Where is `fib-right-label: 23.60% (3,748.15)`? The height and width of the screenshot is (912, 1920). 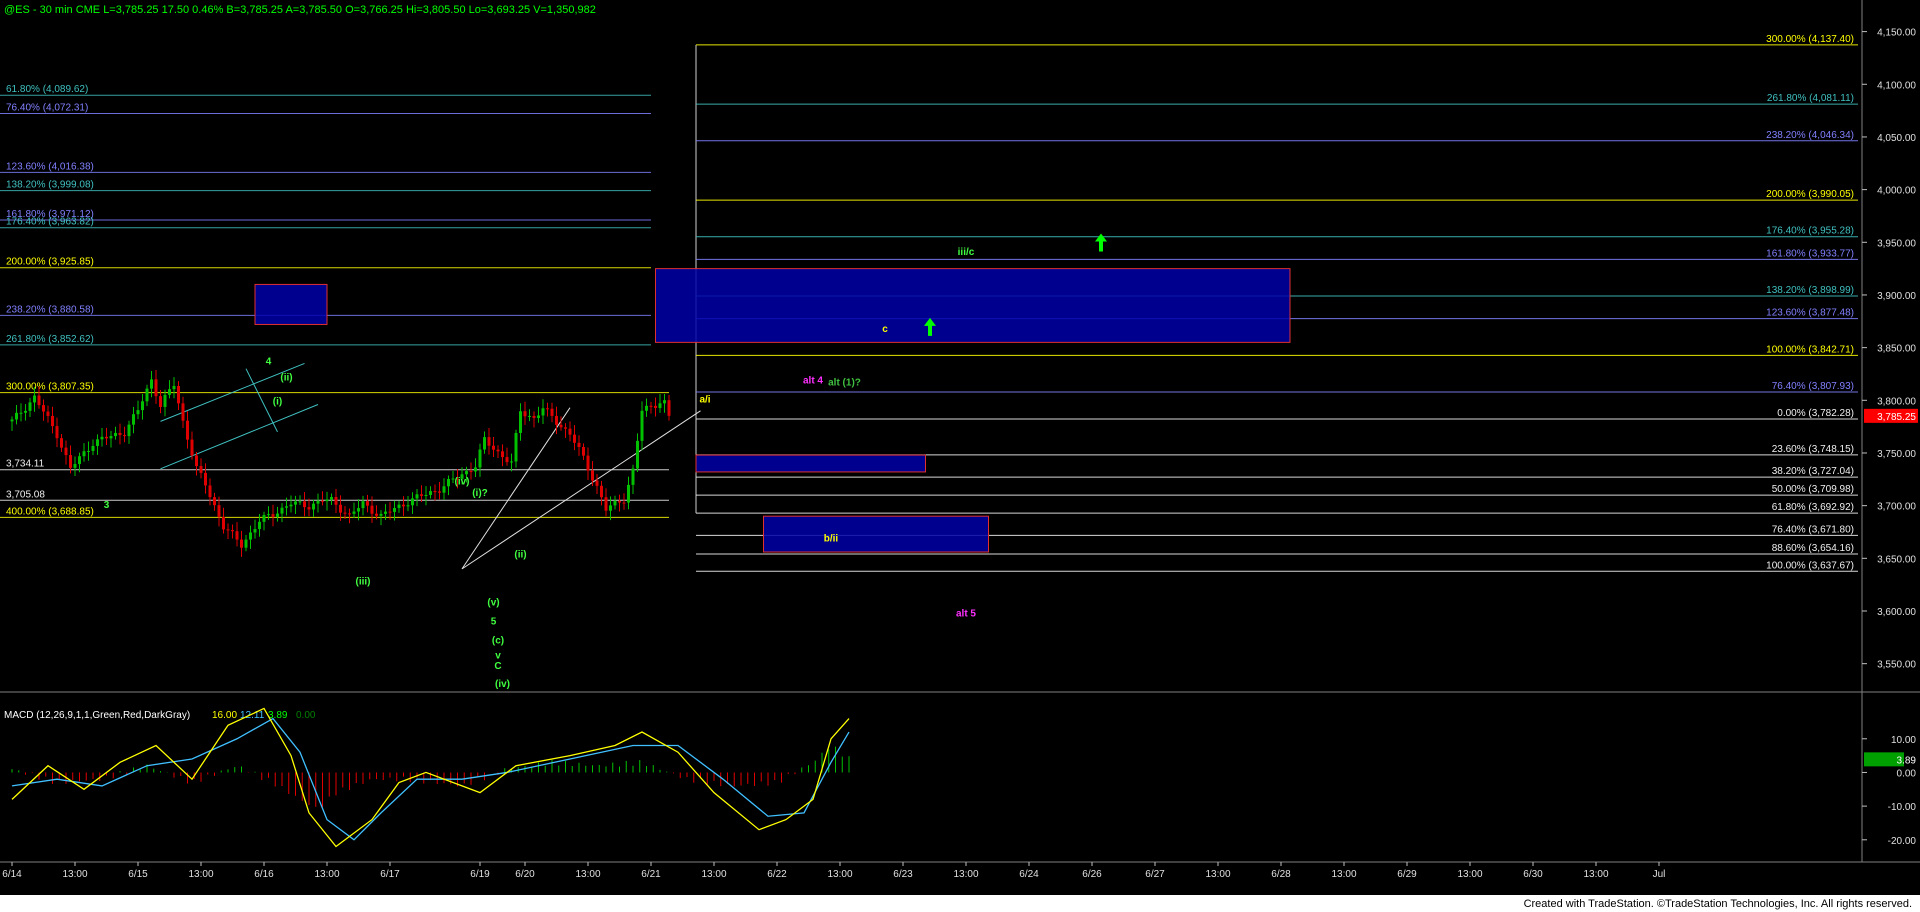
fib-right-label: 23.60% (3,748.15) is located at coordinates (1813, 449).